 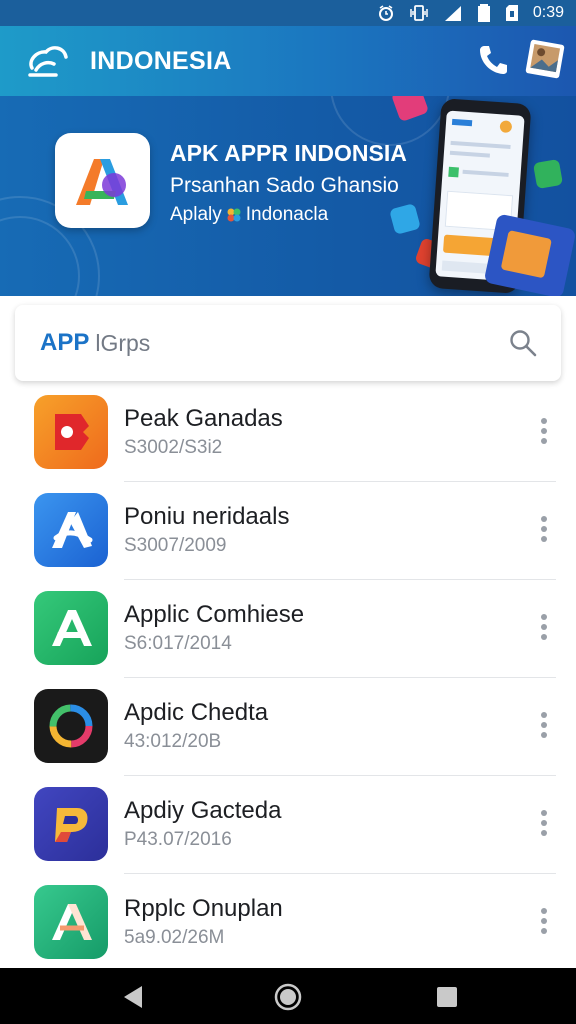 What do you see at coordinates (234, 215) in the screenshot?
I see `flower-icon` at bounding box center [234, 215].